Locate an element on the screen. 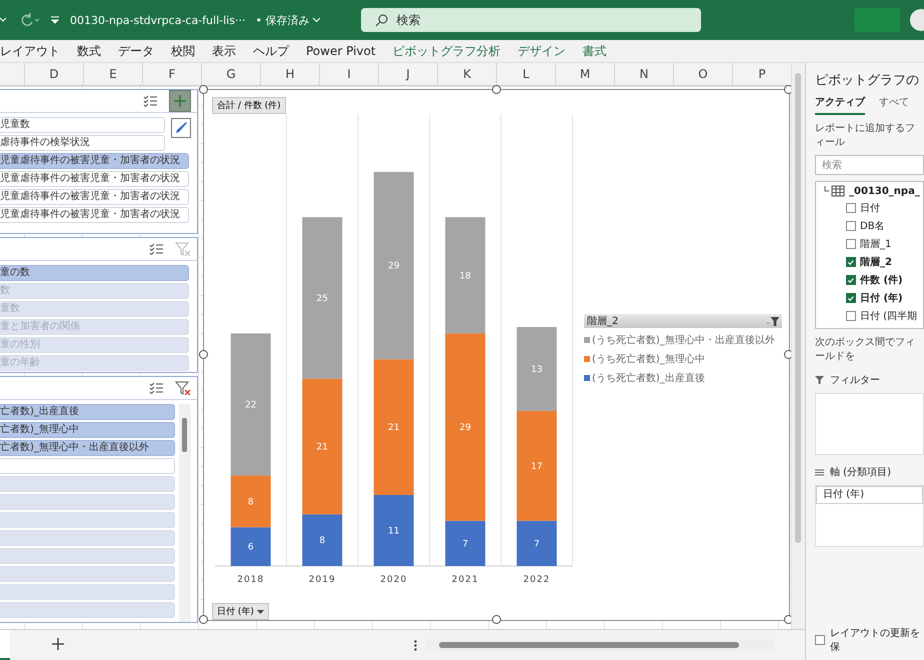  data-label: 25 is located at coordinates (322, 299).